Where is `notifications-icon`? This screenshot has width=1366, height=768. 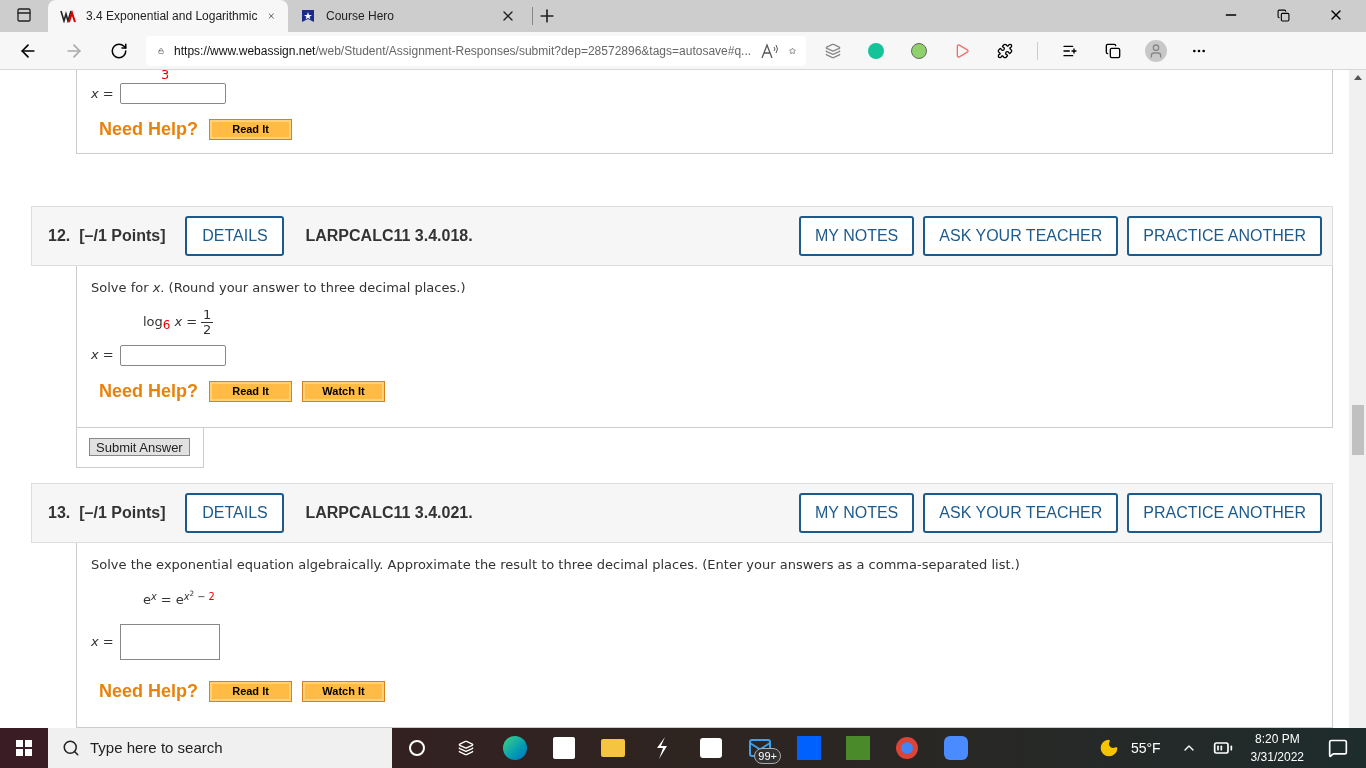
notifications-icon is located at coordinates (1338, 748).